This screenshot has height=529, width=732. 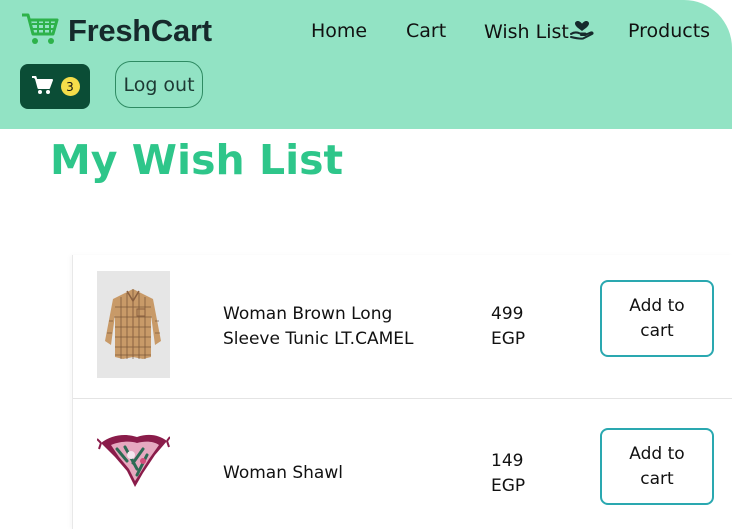 I want to click on product-name: Woman Brown Long Sleeve Tunic LT.CAMEL, so click(x=318, y=326).